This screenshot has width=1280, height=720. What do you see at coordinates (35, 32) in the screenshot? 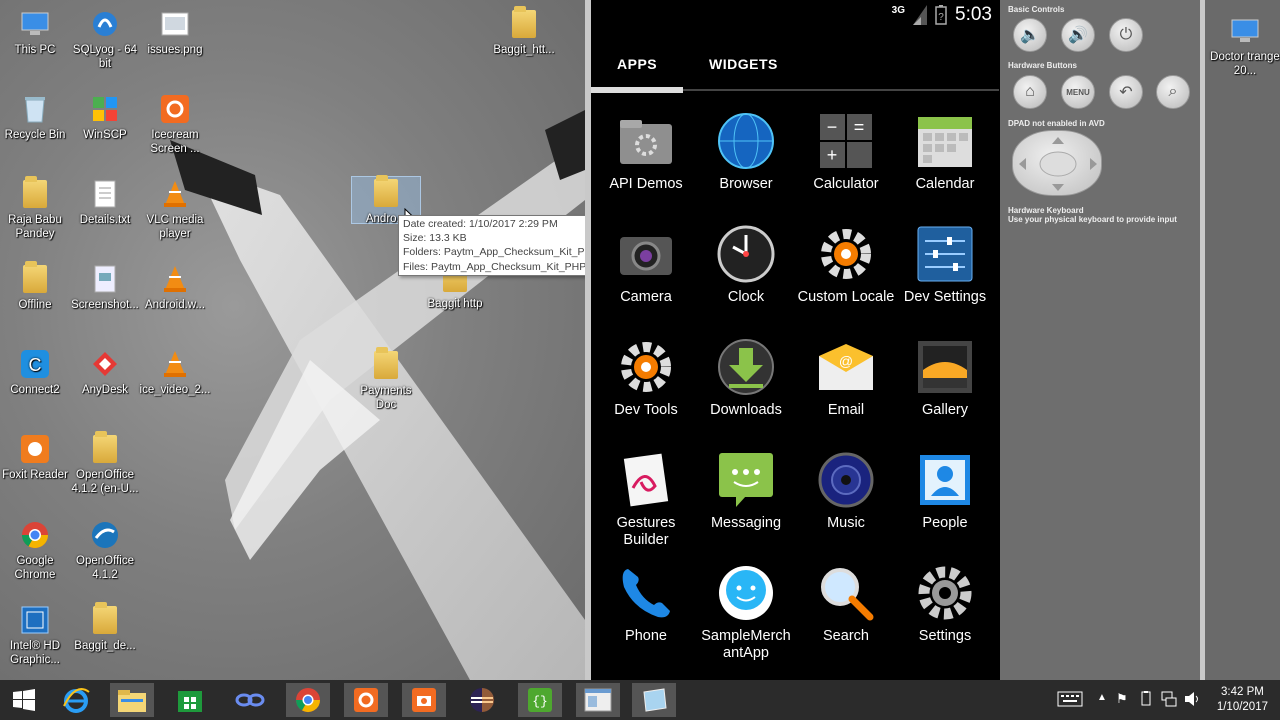
I see `desktop-icon-this-pc: This PC` at bounding box center [35, 32].